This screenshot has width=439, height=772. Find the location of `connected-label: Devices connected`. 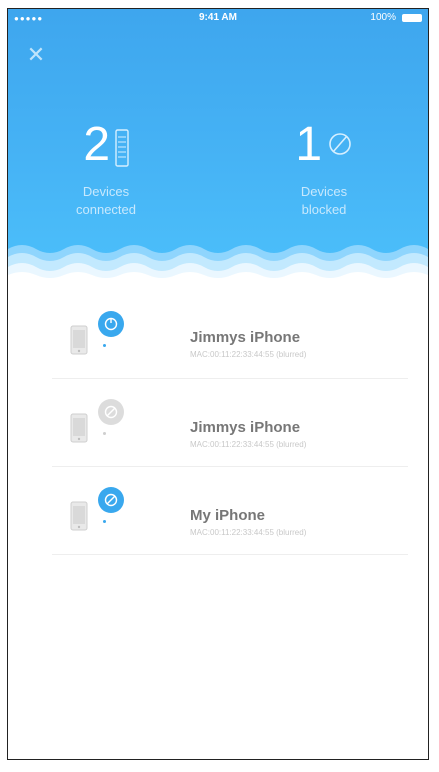

connected-label: Devices connected is located at coordinates (106, 201).